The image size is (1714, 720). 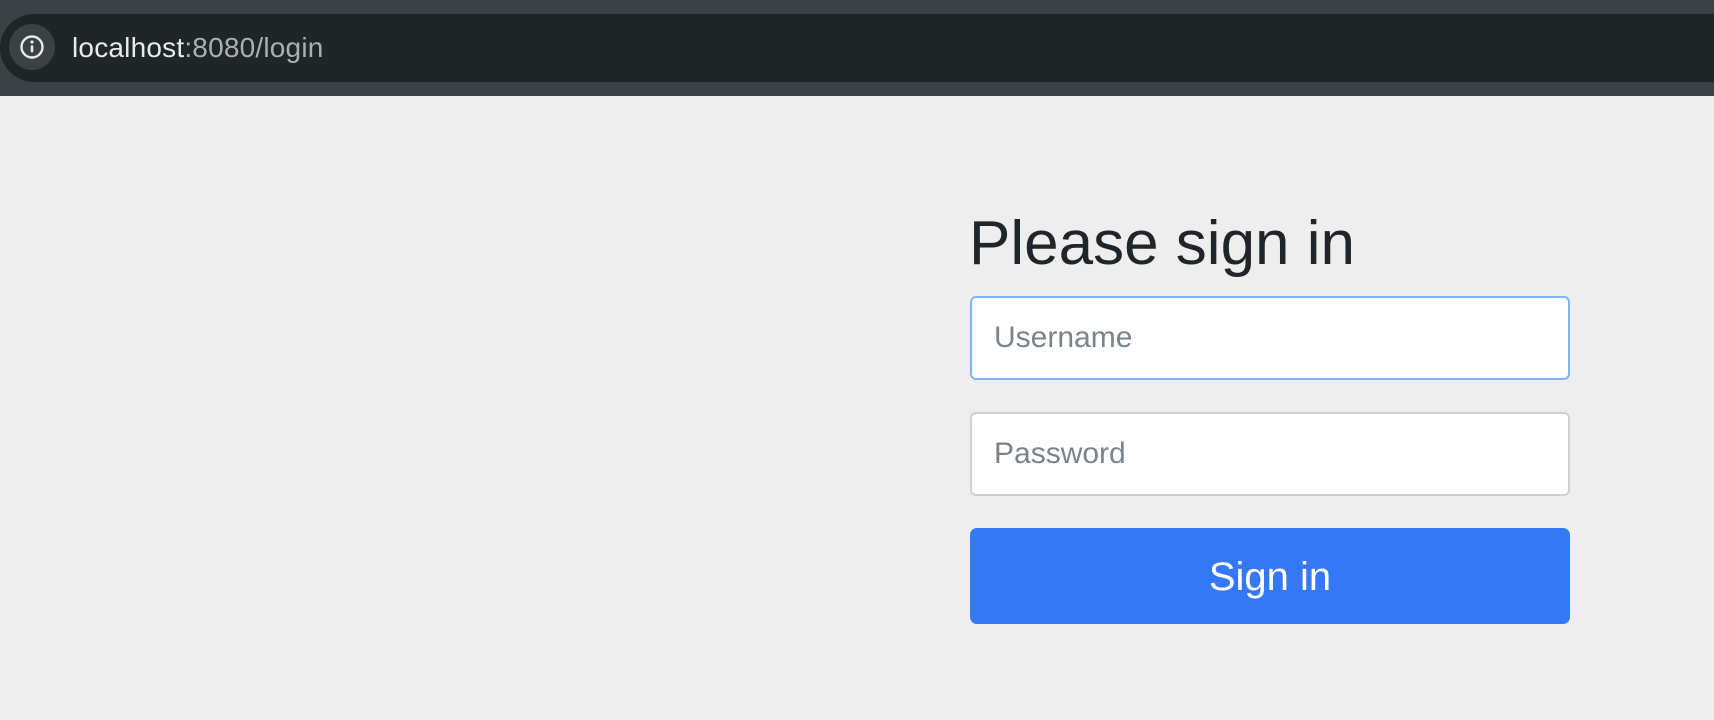 I want to click on address-bar: localhost:8080/login, so click(x=857, y=48).